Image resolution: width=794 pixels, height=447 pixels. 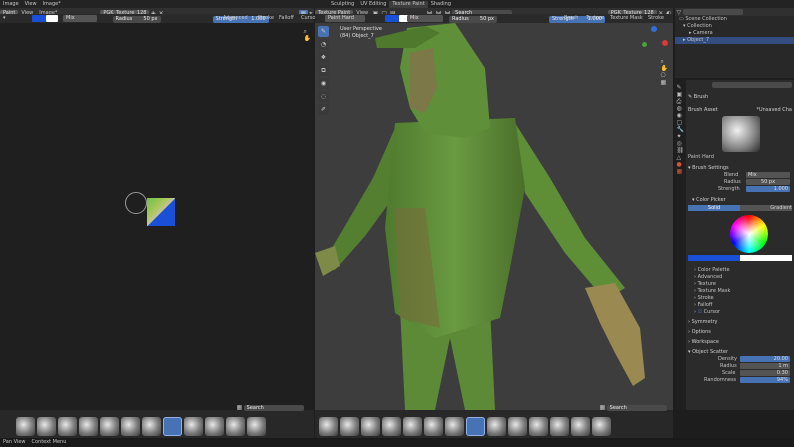 I want to click on secondary-color-swatch, so click(x=52, y=18).